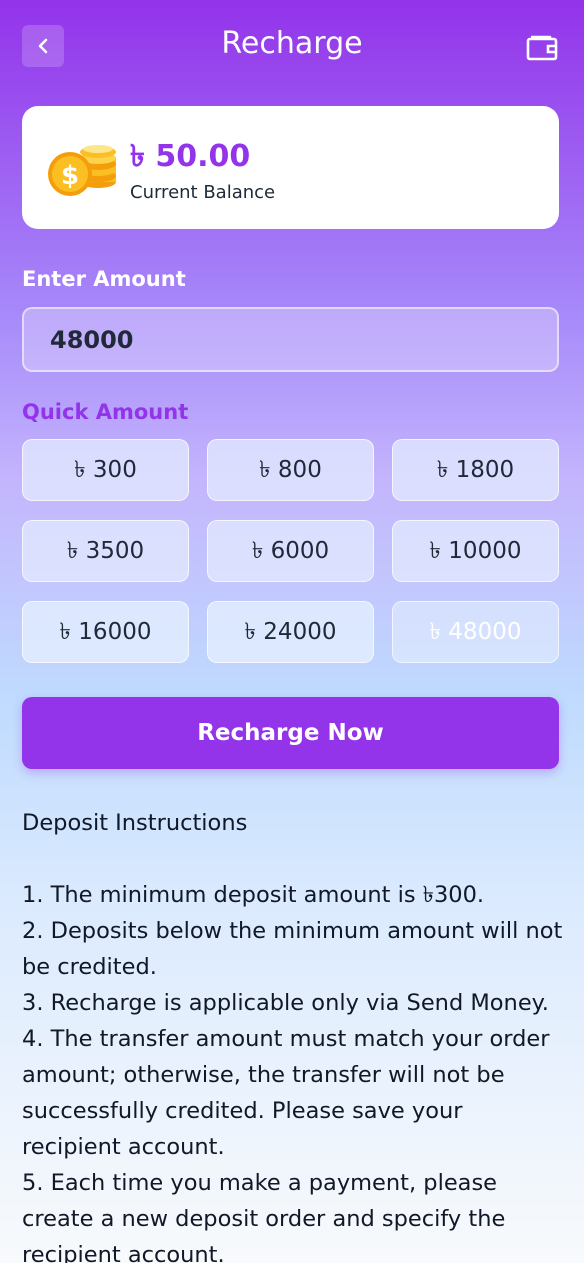  I want to click on quick-amount-button: ৳ 6000, so click(290, 551).